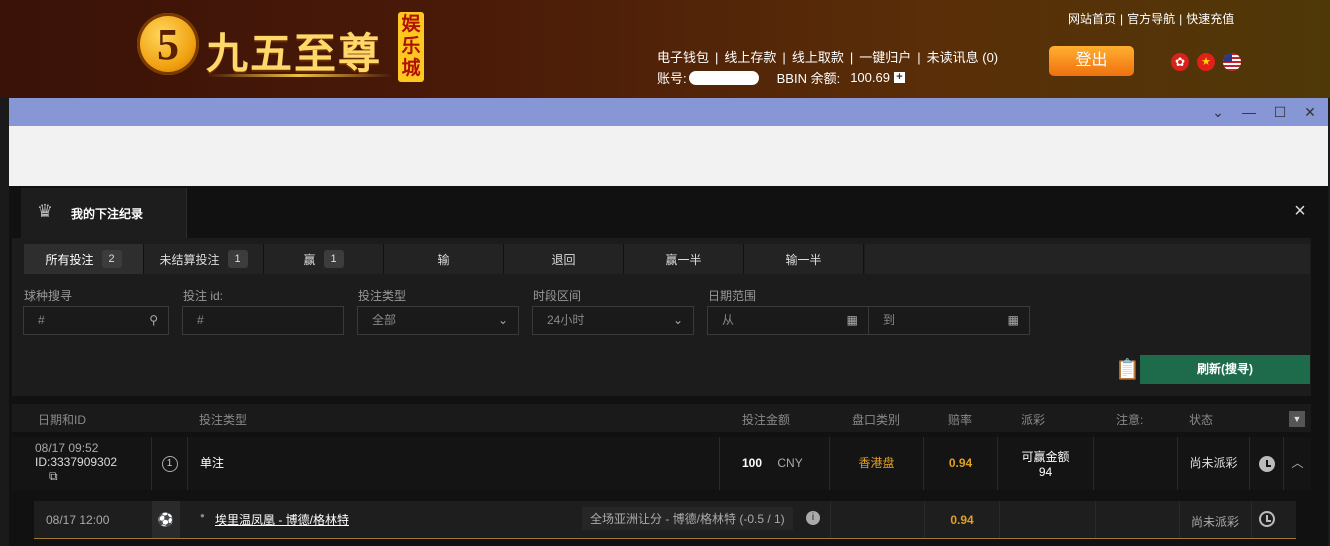 The height and width of the screenshot is (546, 1330). I want to click on trophy-icon: ♛, so click(45, 211).